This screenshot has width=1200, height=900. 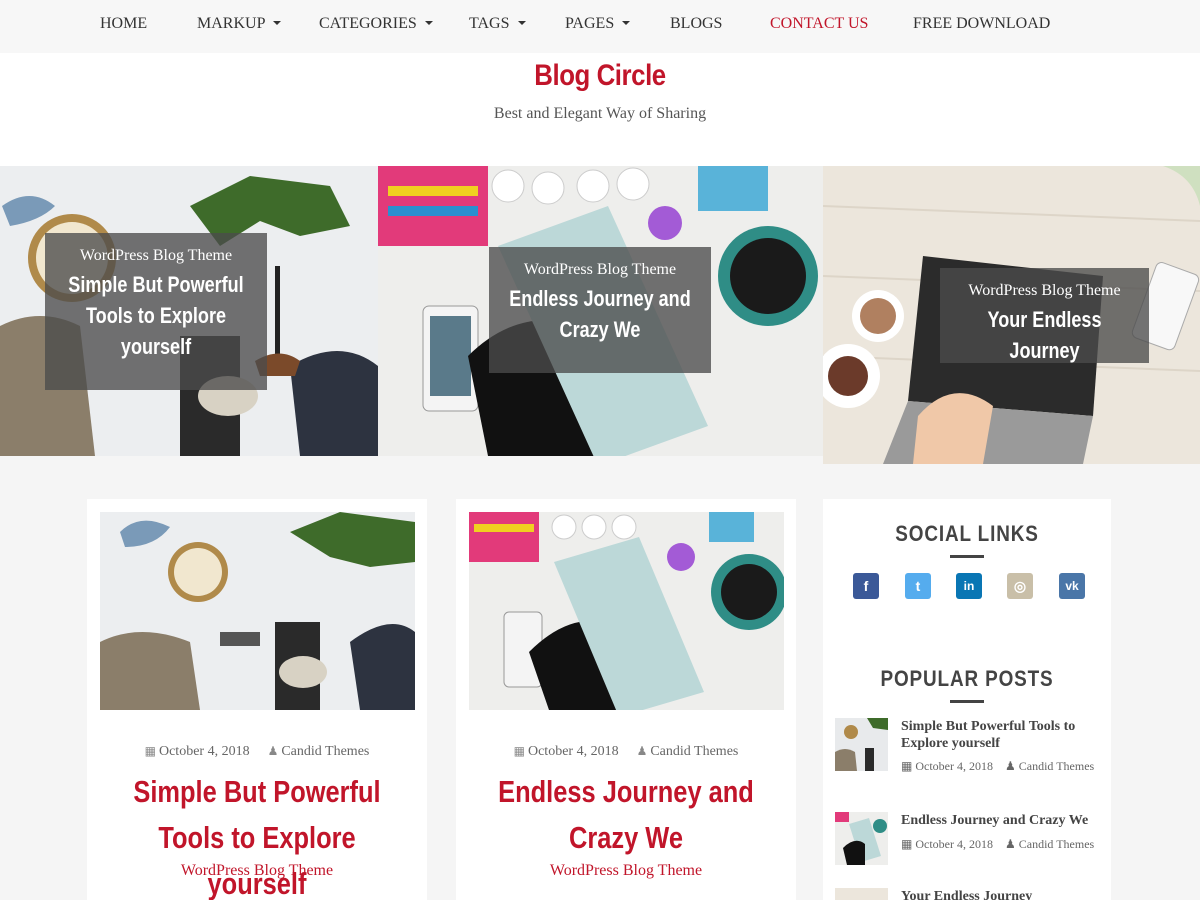 What do you see at coordinates (204, 751) in the screenshot?
I see `post-1-date: October 4, 2018` at bounding box center [204, 751].